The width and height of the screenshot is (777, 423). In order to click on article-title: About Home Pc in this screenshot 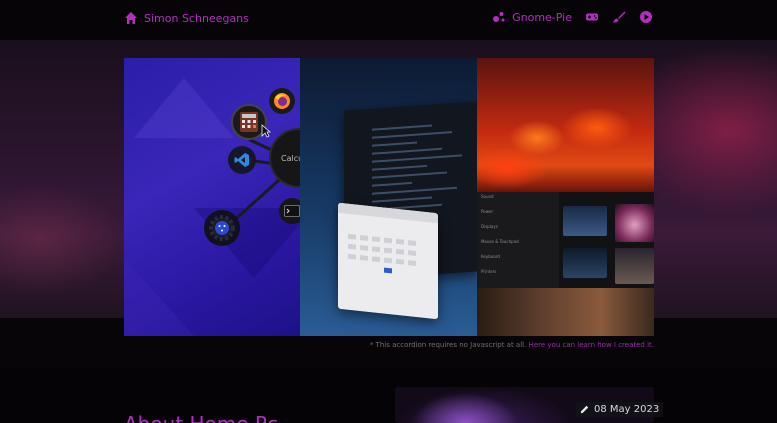, I will do `click(201, 417)`.